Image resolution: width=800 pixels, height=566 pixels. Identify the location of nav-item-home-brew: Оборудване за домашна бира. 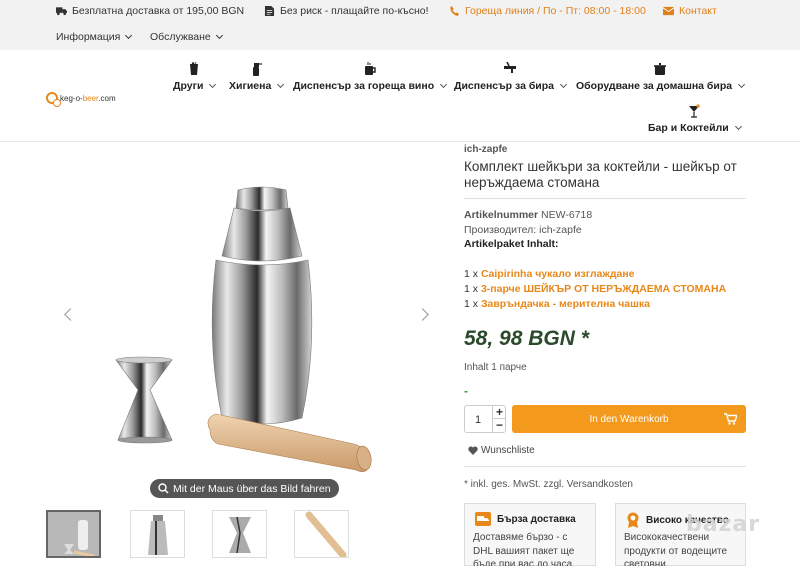
(661, 77).